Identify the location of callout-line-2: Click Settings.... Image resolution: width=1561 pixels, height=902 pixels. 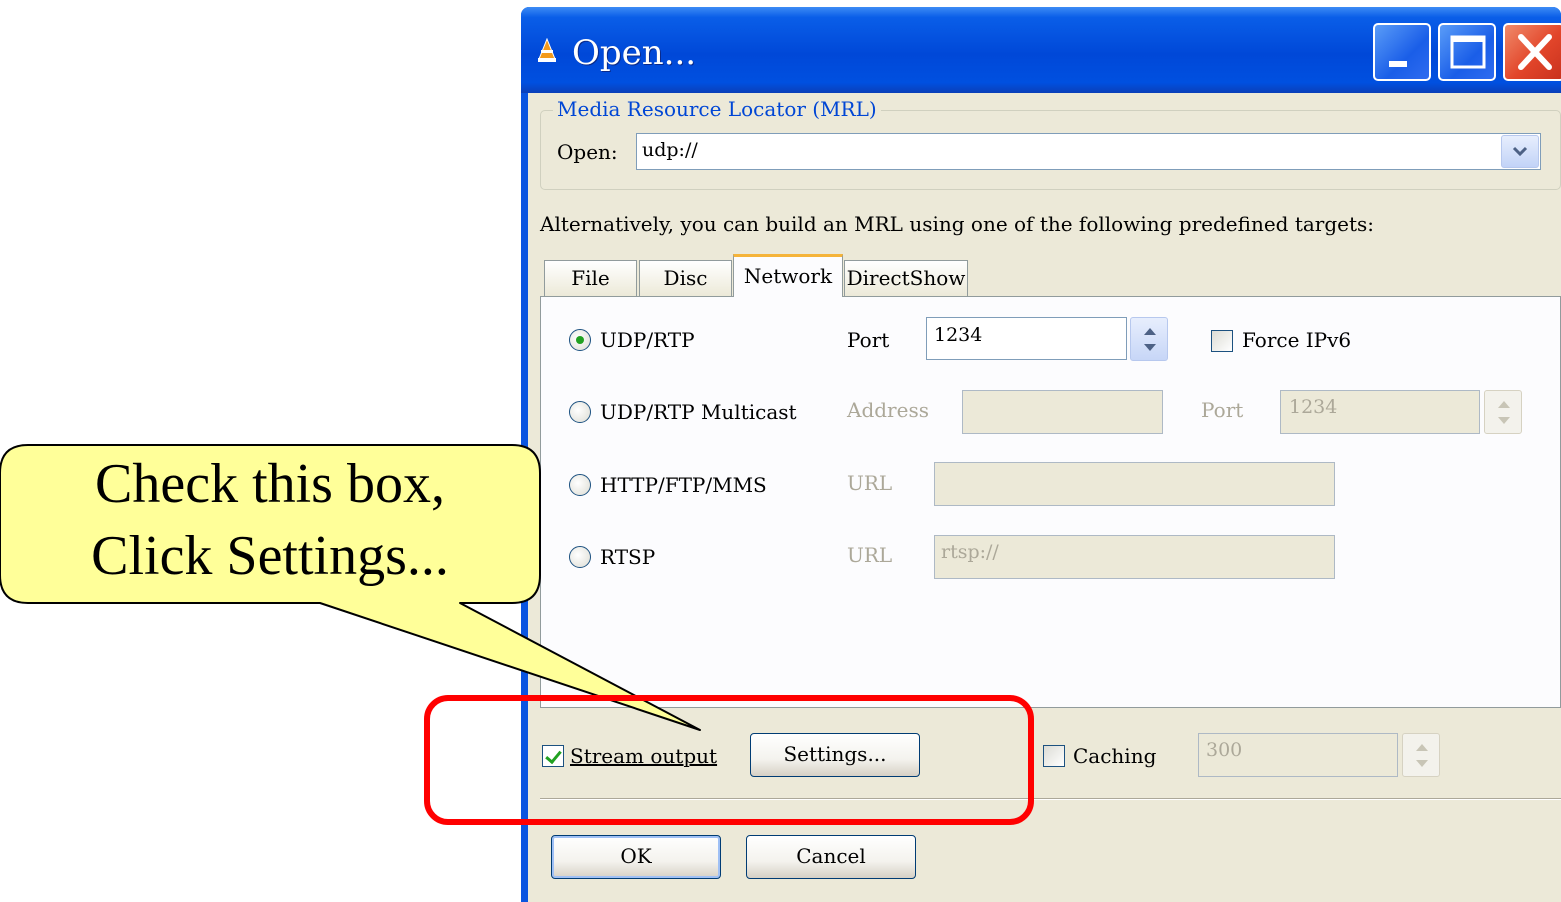
(270, 556).